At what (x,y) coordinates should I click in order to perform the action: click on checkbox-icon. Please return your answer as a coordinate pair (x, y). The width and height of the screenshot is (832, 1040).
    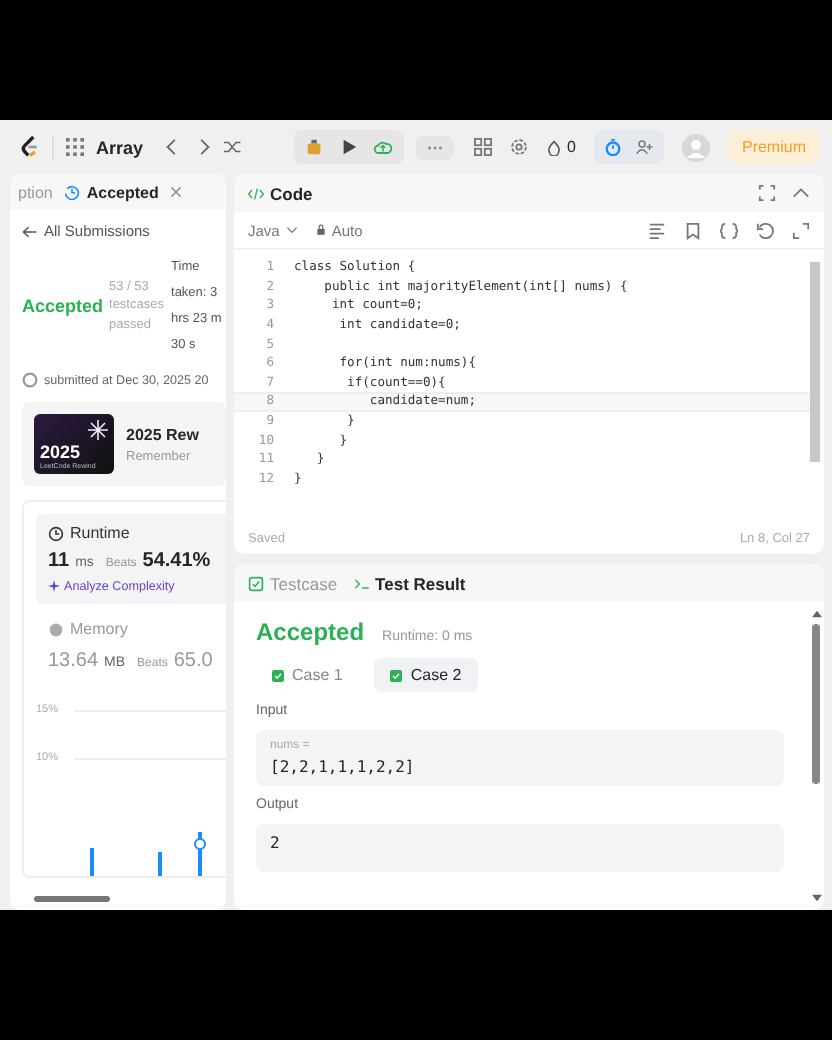
    Looking at the image, I should click on (256, 583).